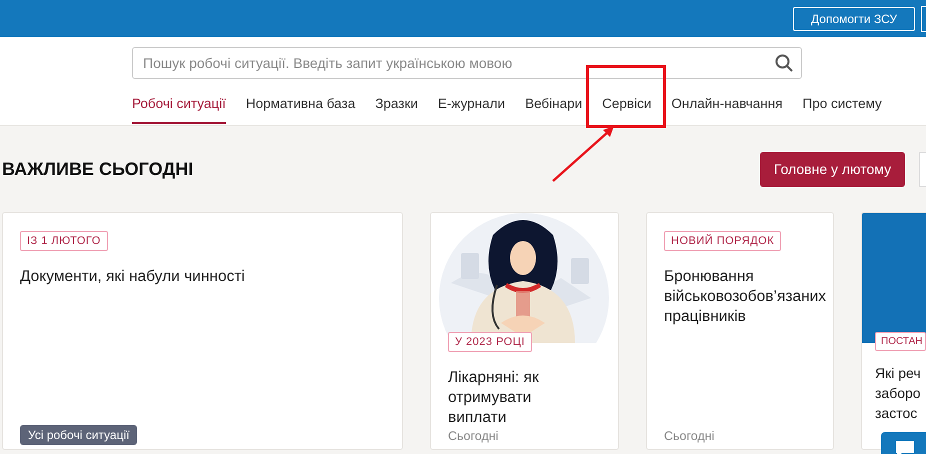 The width and height of the screenshot is (926, 454). What do you see at coordinates (727, 108) in the screenshot?
I see `nav-tab: Онлайн-навчання` at bounding box center [727, 108].